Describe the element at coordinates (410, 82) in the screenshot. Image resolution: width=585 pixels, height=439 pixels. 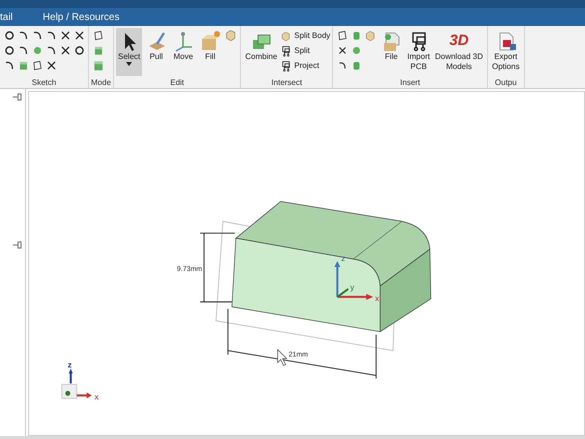
I see `group-label: Insert` at that location.